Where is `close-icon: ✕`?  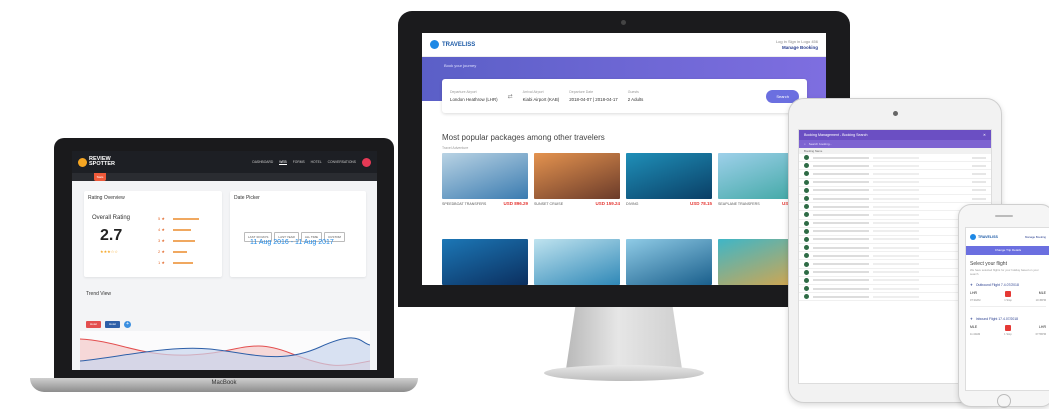
close-icon: ✕ is located at coordinates (984, 135).